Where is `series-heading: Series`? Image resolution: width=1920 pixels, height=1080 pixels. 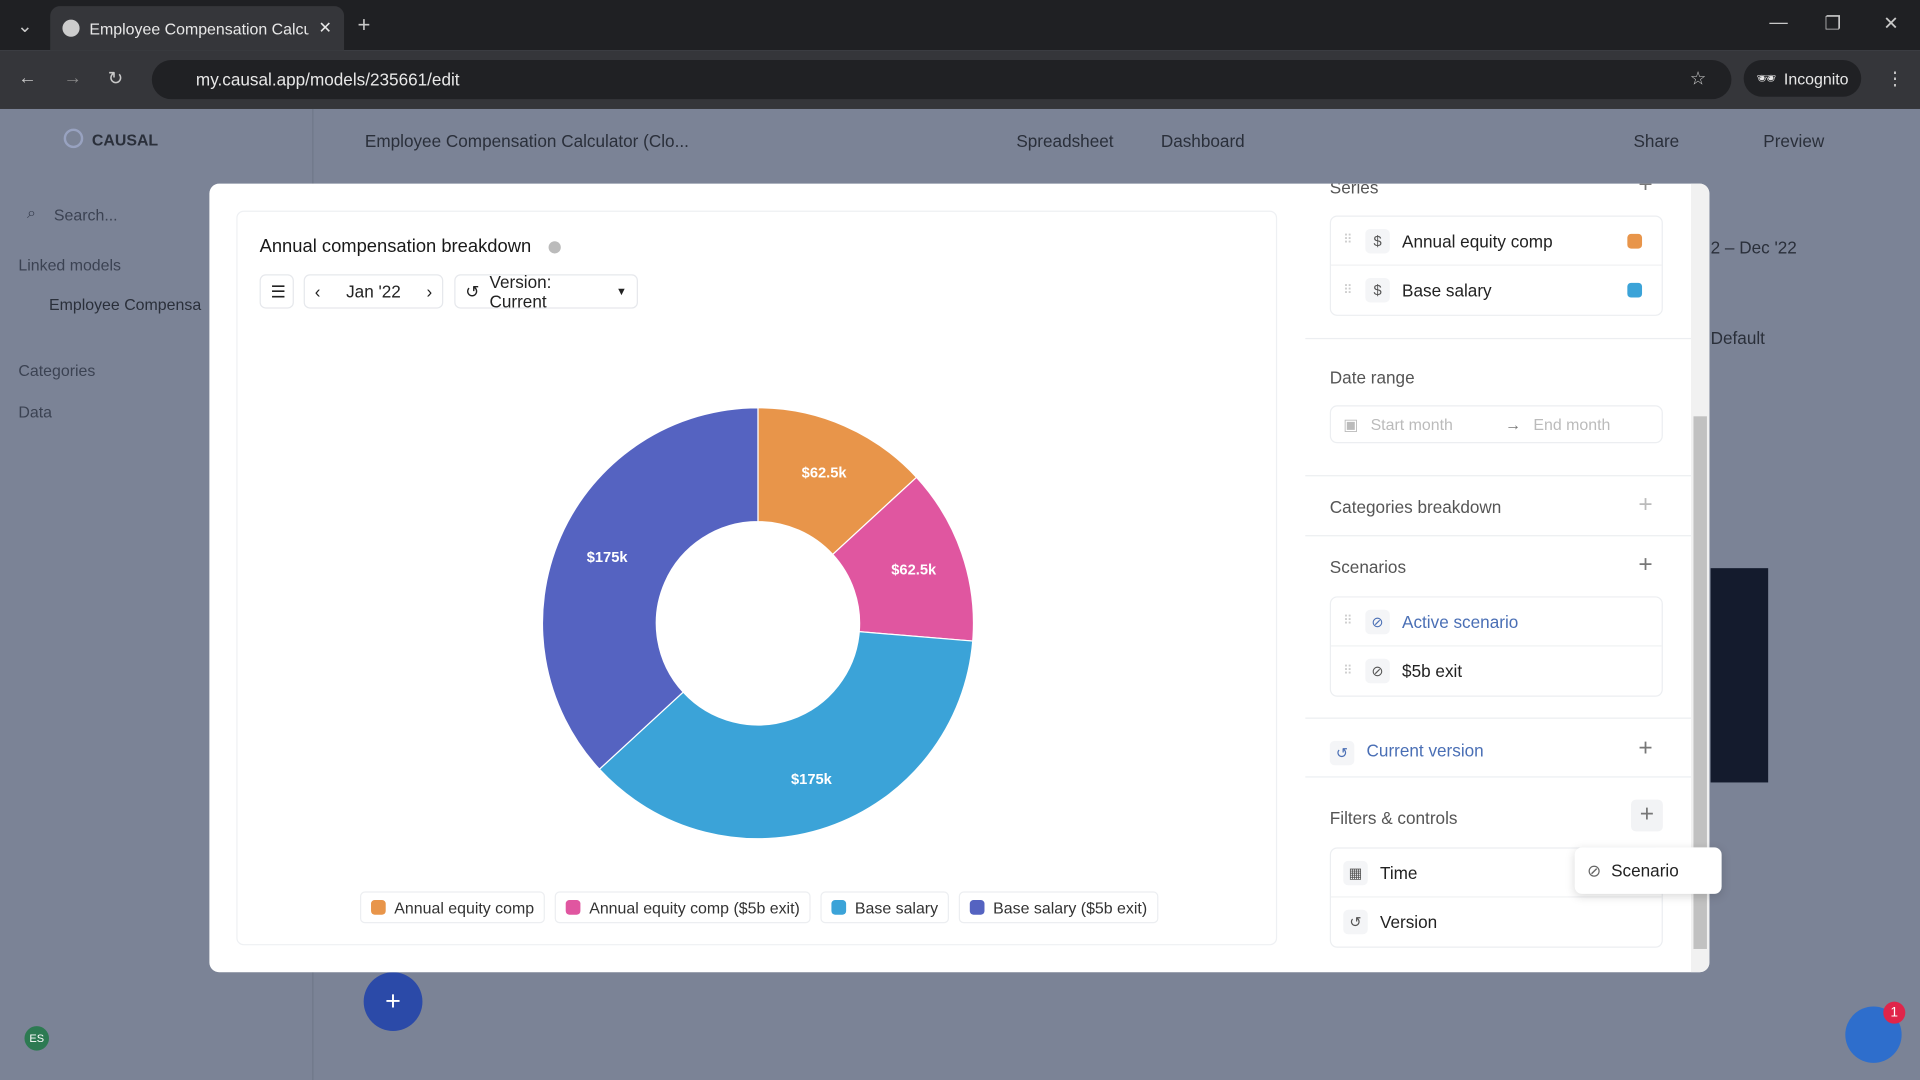 series-heading: Series is located at coordinates (1354, 190).